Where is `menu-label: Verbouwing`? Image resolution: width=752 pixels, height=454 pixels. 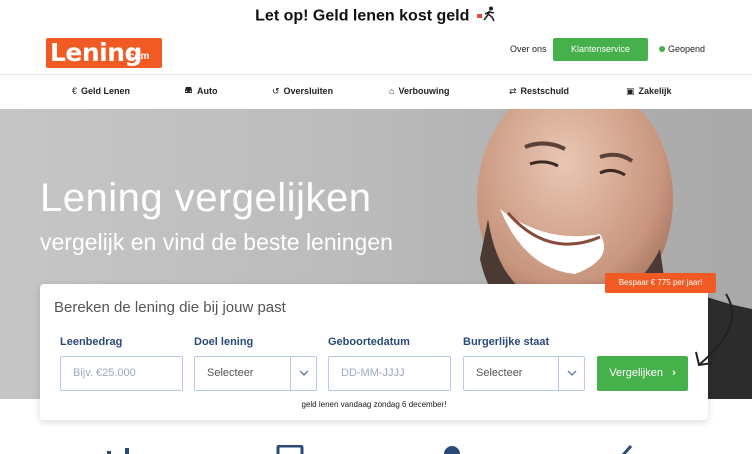
menu-label: Verbouwing is located at coordinates (424, 91).